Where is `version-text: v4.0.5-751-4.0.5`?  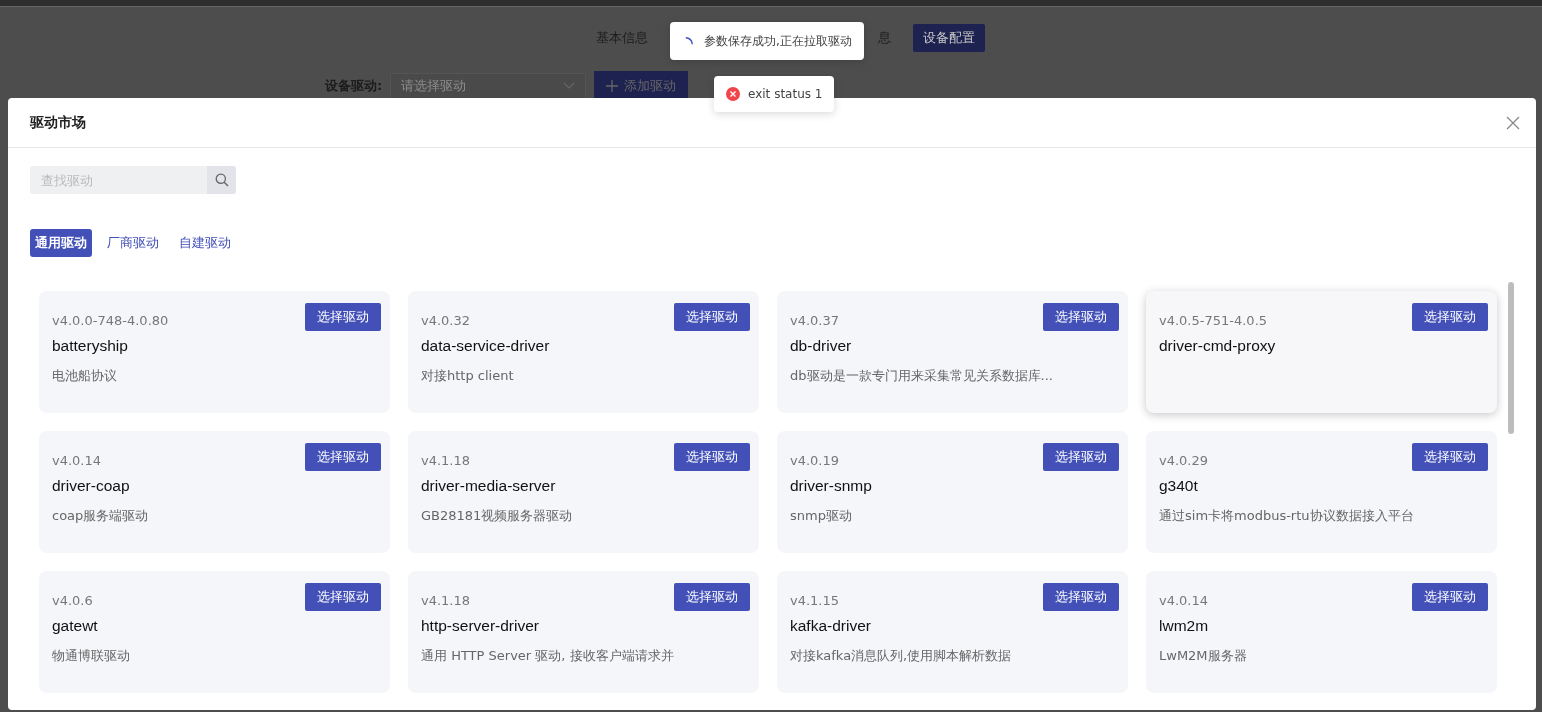
version-text: v4.0.5-751-4.0.5 is located at coordinates (1213, 320).